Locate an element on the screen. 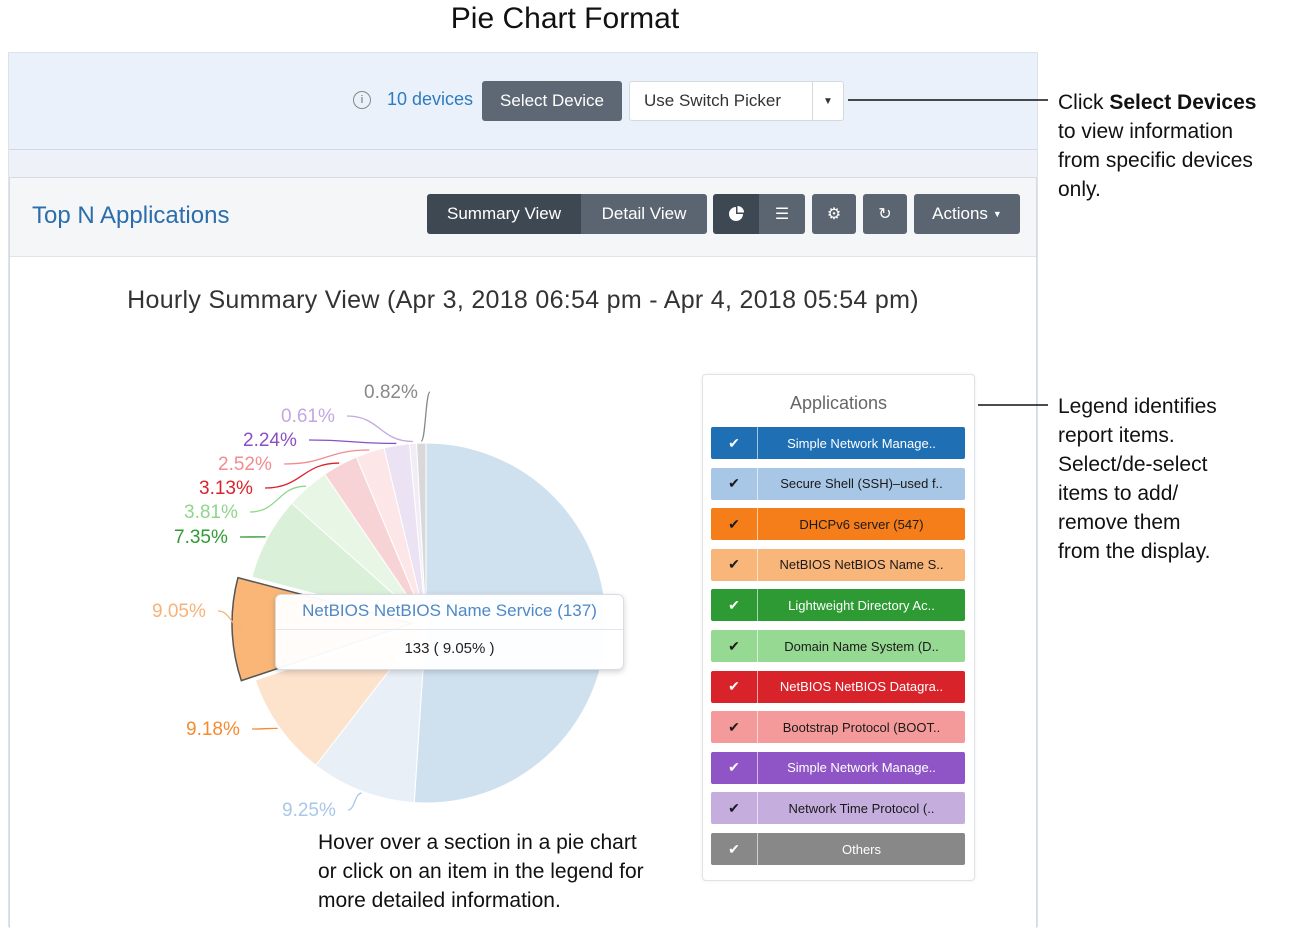 Image resolution: width=1295 pixels, height=928 pixels. legend-item-label: DHCPv6 server (547) is located at coordinates (861, 524).